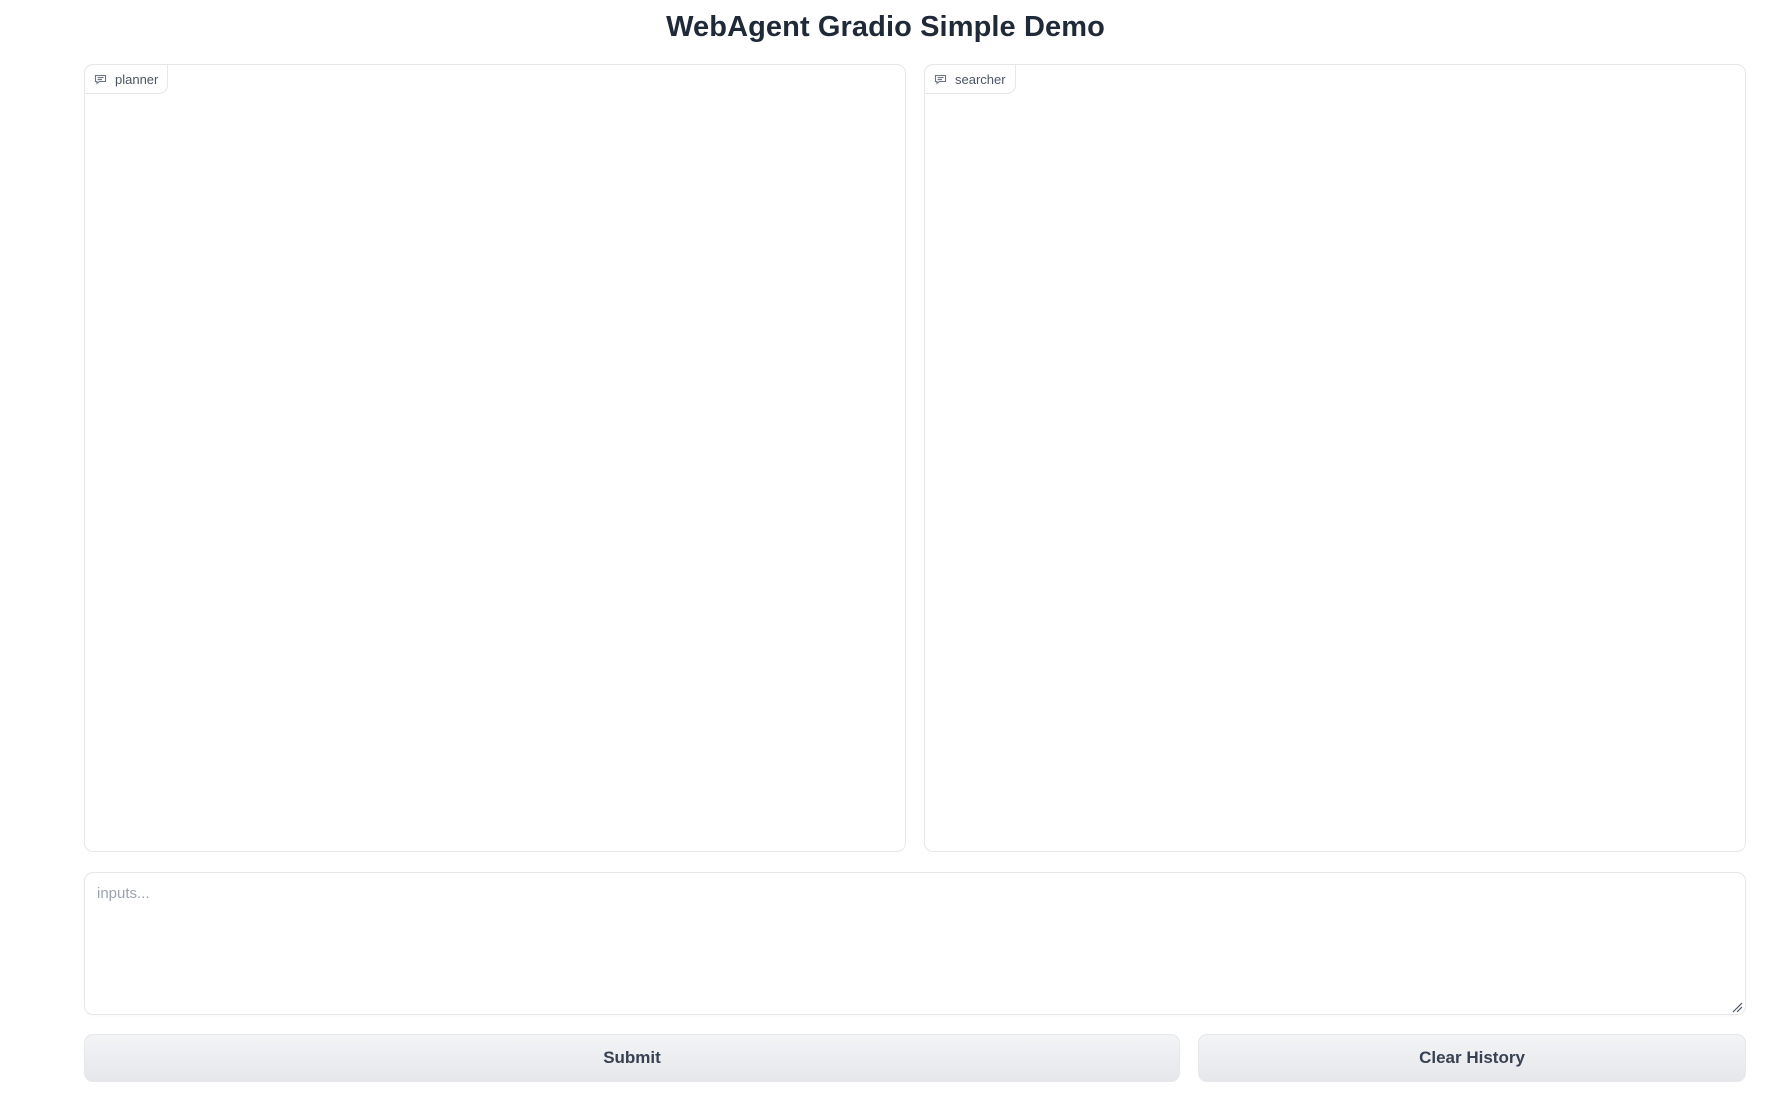 Image resolution: width=1771 pixels, height=1116 pixels. Describe the element at coordinates (632, 1058) in the screenshot. I see `submit-button: Submit` at that location.